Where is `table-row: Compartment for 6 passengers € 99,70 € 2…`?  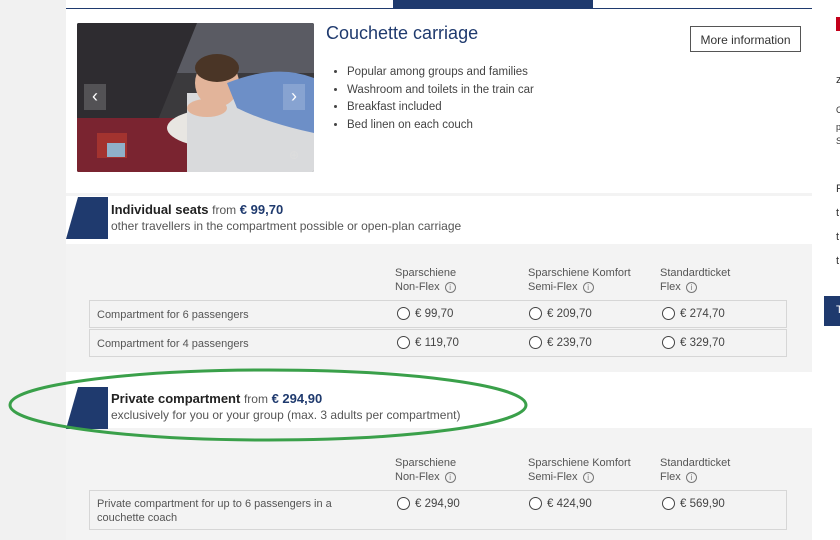
table-row: Compartment for 6 passengers € 99,70 € 2… is located at coordinates (438, 314).